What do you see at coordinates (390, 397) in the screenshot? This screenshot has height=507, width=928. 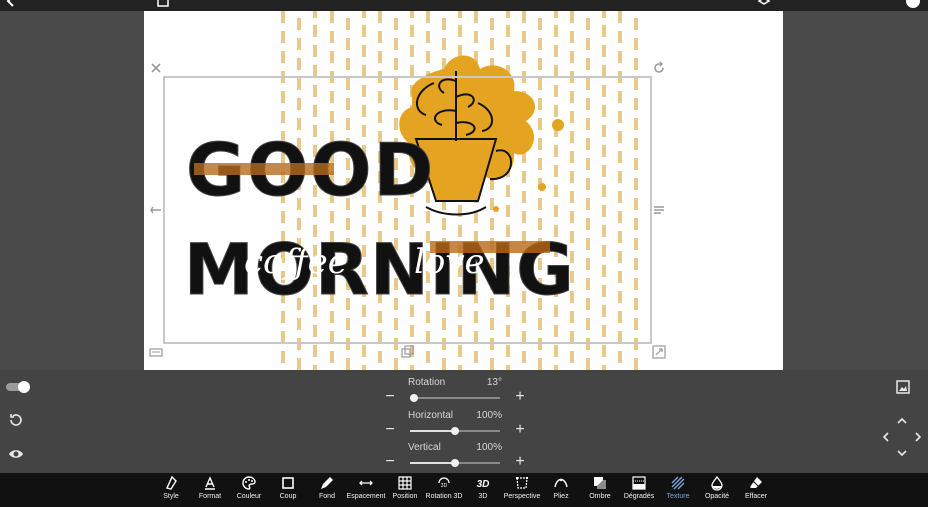 I see `decrease-rotation-button: −` at bounding box center [390, 397].